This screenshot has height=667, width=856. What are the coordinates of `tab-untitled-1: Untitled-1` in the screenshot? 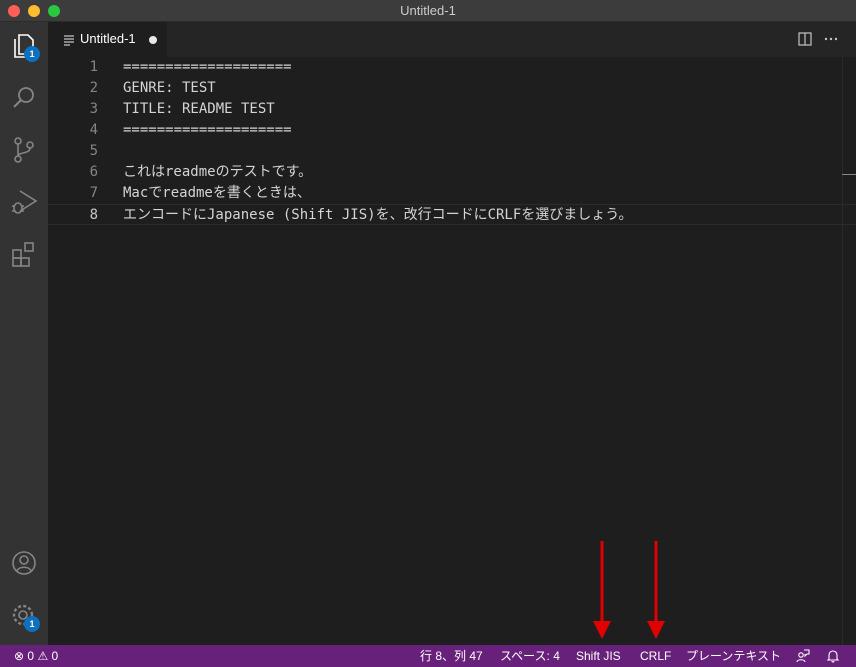 It's located at (108, 39).